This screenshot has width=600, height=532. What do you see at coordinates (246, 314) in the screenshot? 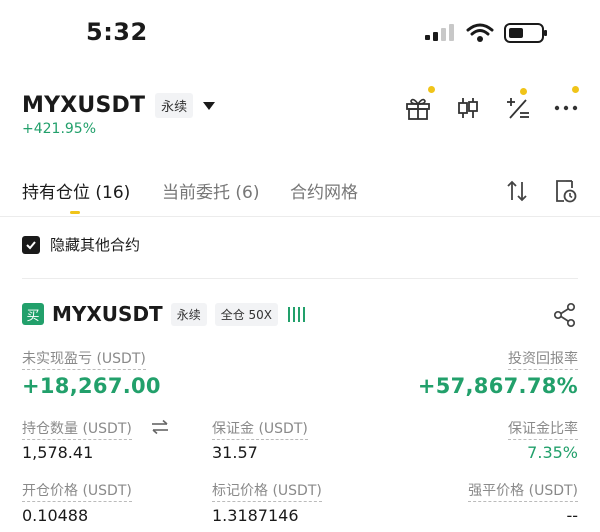
I see `margin-mode-tag: 全仓 50X` at bounding box center [246, 314].